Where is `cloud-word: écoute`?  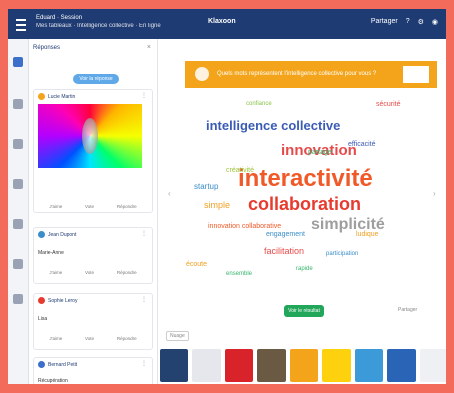 cloud-word: écoute is located at coordinates (197, 264).